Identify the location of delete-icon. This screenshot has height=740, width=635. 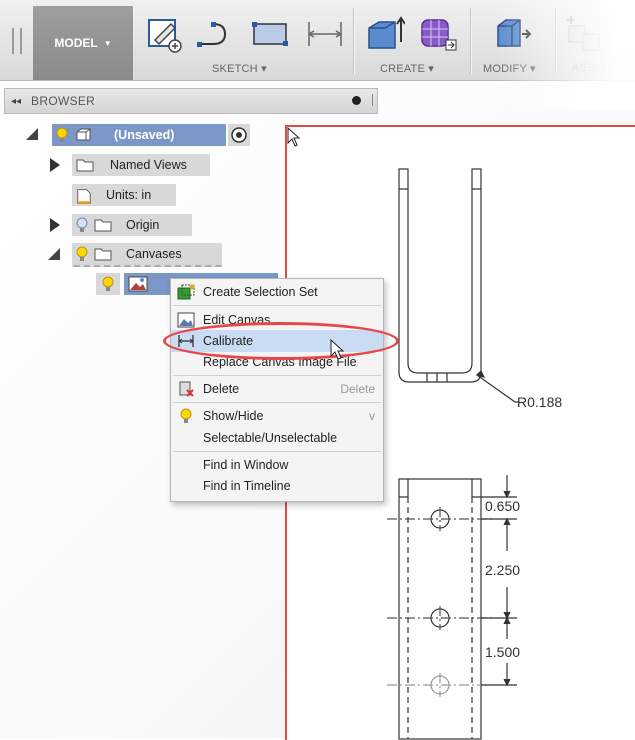
(186, 389).